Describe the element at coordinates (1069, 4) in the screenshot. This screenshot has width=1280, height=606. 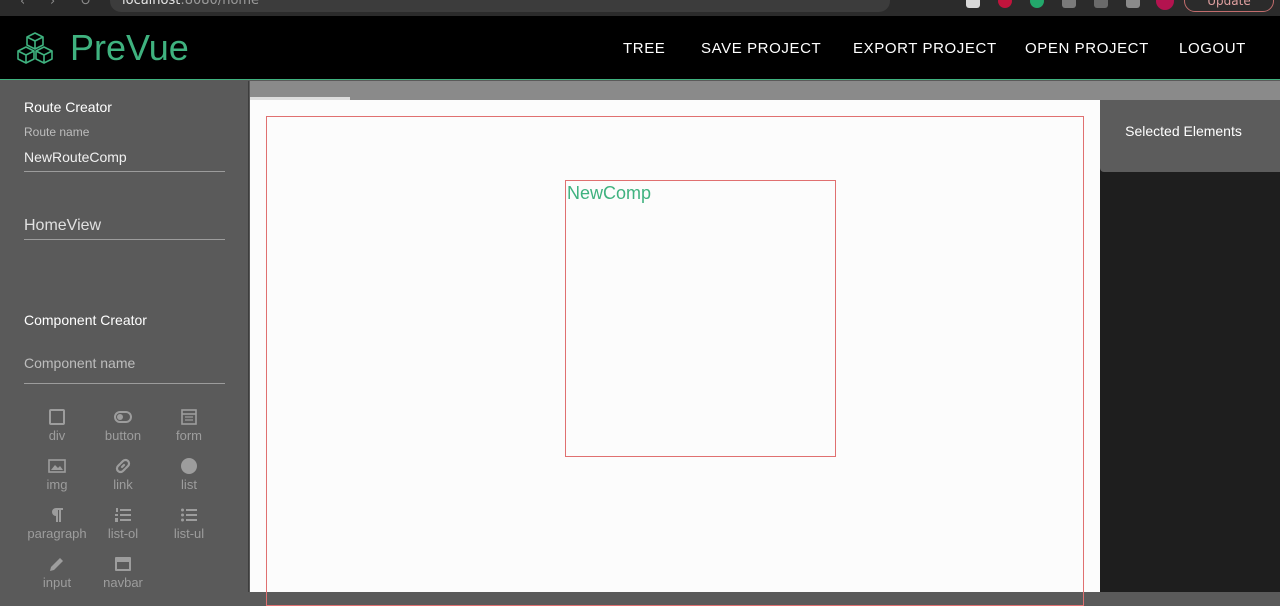
I see `puzzle-icon` at that location.